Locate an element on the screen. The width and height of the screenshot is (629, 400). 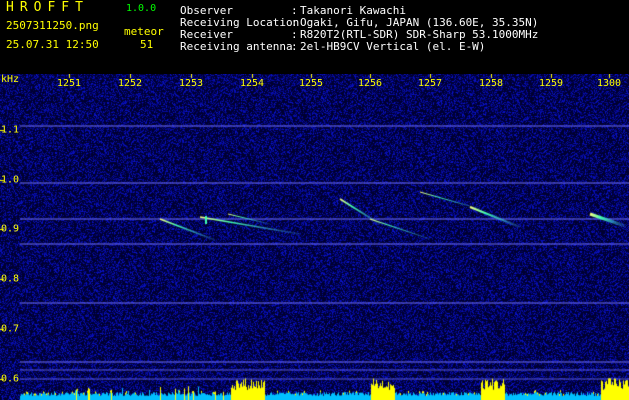
y-axis-unit: kHz is located at coordinates (10, 79).